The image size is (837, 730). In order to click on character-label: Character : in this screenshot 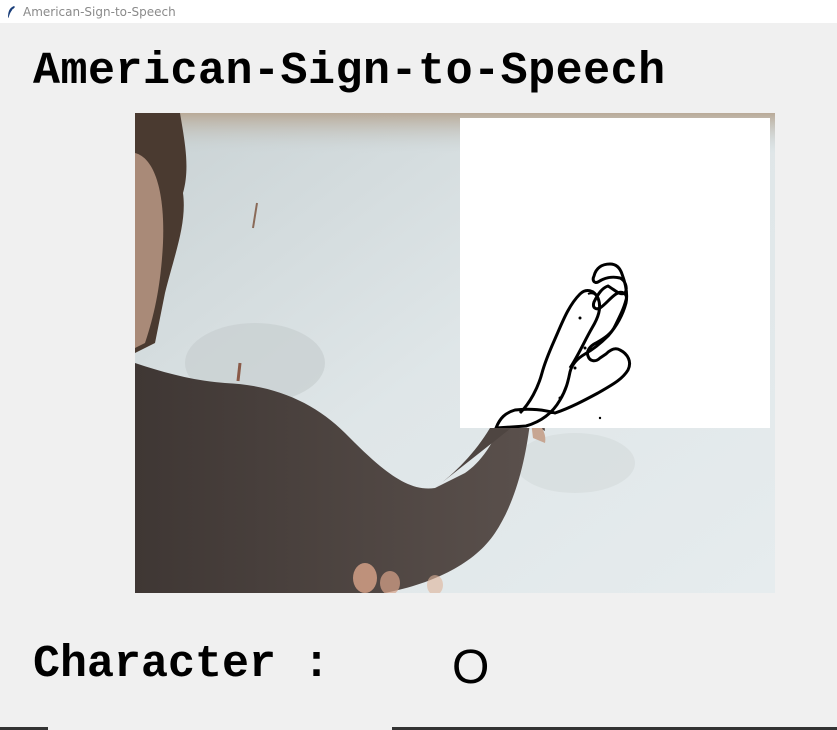, I will do `click(182, 664)`.